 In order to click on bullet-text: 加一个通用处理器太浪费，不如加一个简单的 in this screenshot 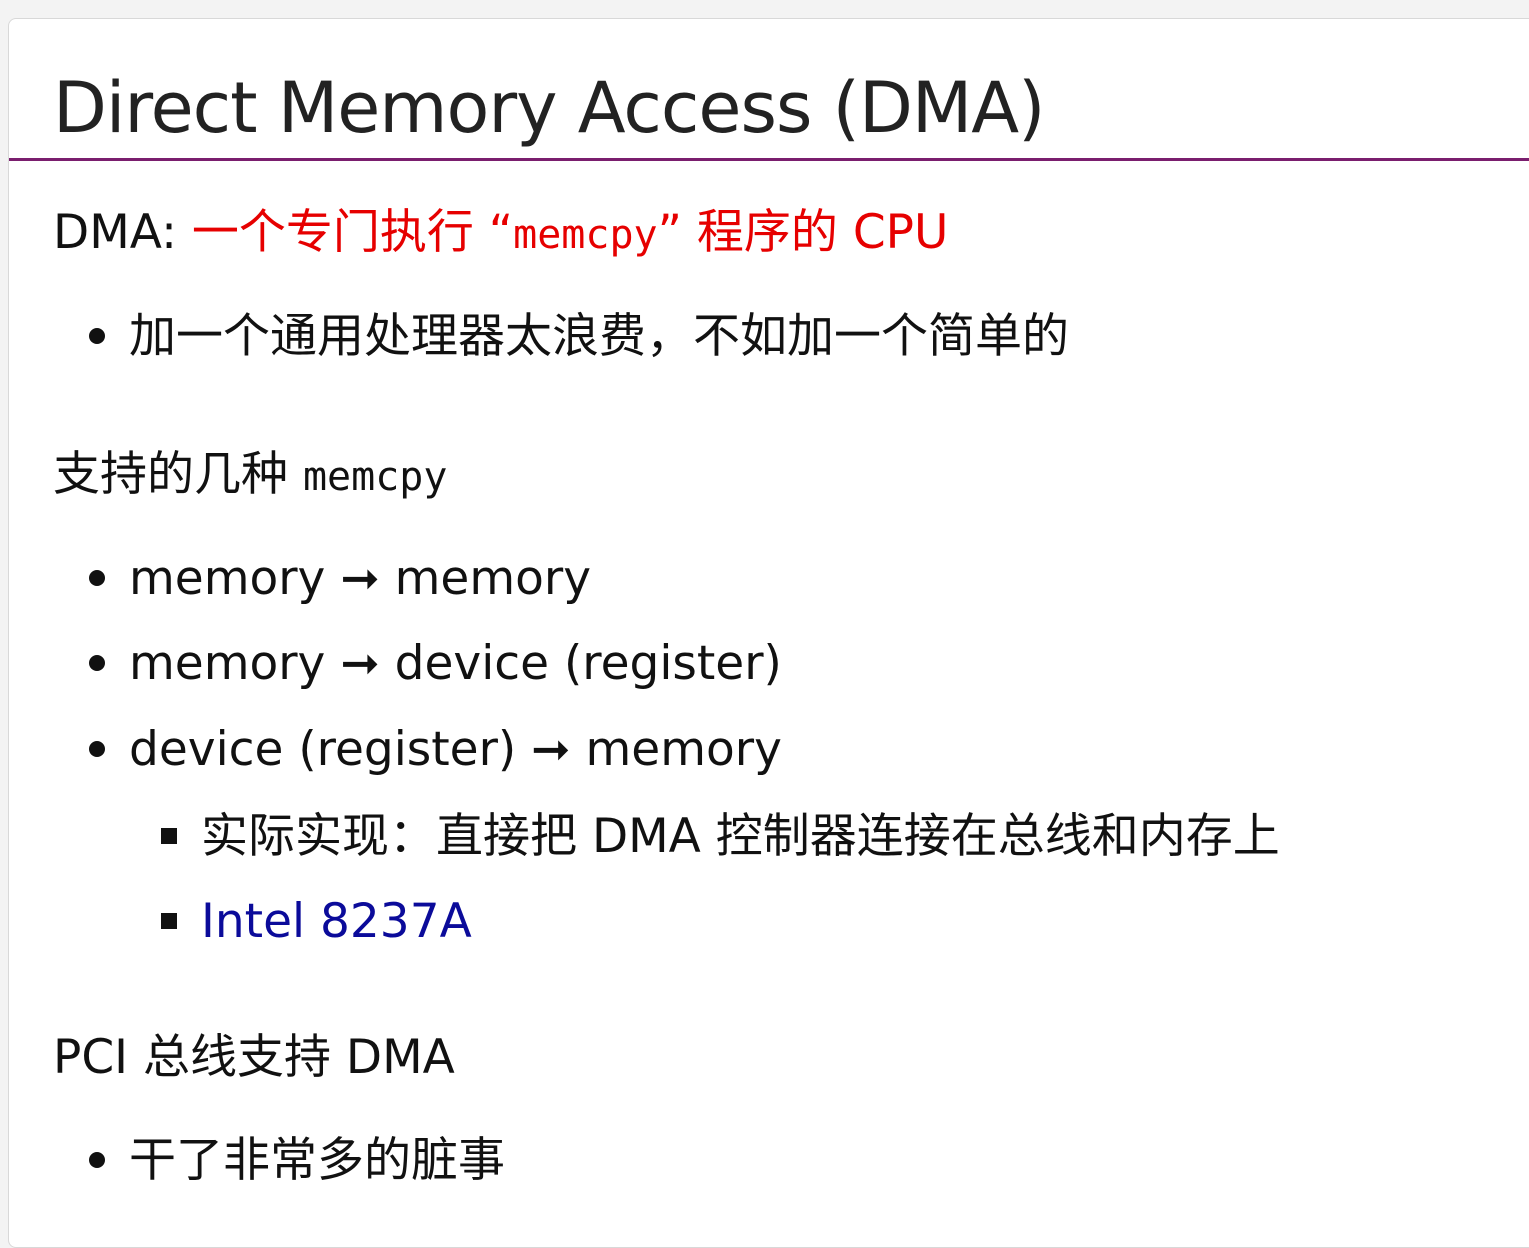, I will do `click(599, 336)`.